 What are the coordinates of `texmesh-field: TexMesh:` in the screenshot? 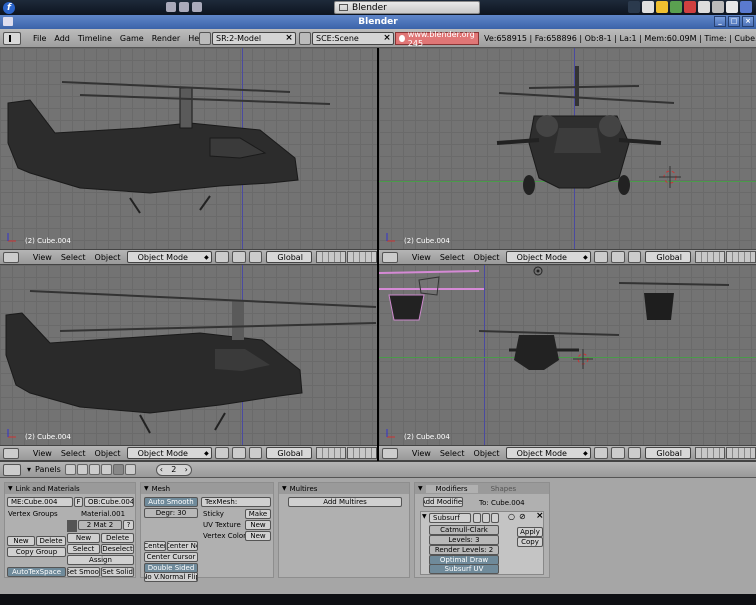 It's located at (236, 502).